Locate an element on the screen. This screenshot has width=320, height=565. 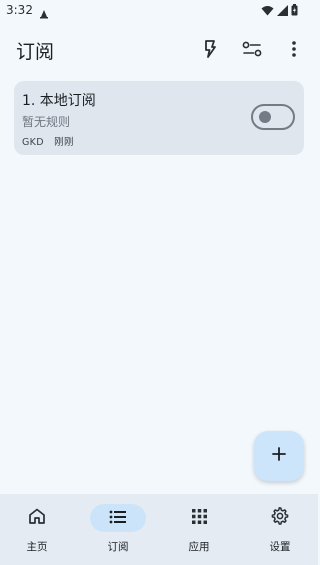
top-app-bar: 订阅 is located at coordinates (159, 50).